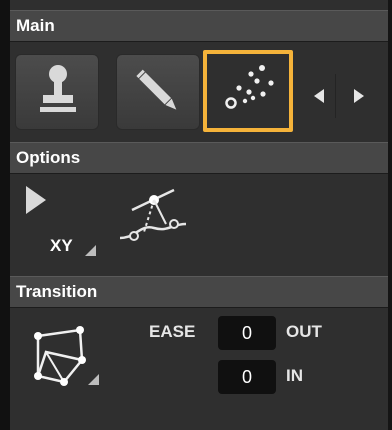  I want to click on prev-tab-button, so click(319, 96).